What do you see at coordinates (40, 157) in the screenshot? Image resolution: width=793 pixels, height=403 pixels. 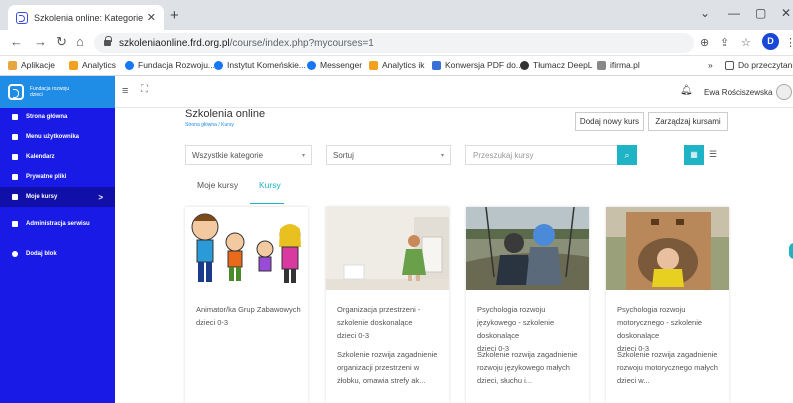 I see `sidebar-item-label: Kalendarz` at bounding box center [40, 157].